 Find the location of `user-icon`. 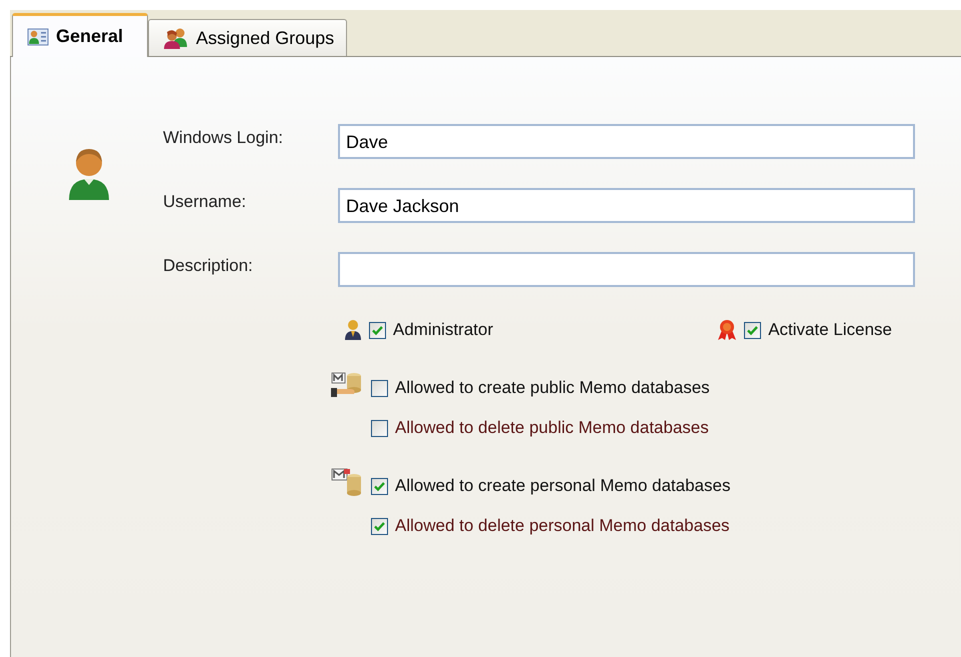

user-icon is located at coordinates (353, 330).